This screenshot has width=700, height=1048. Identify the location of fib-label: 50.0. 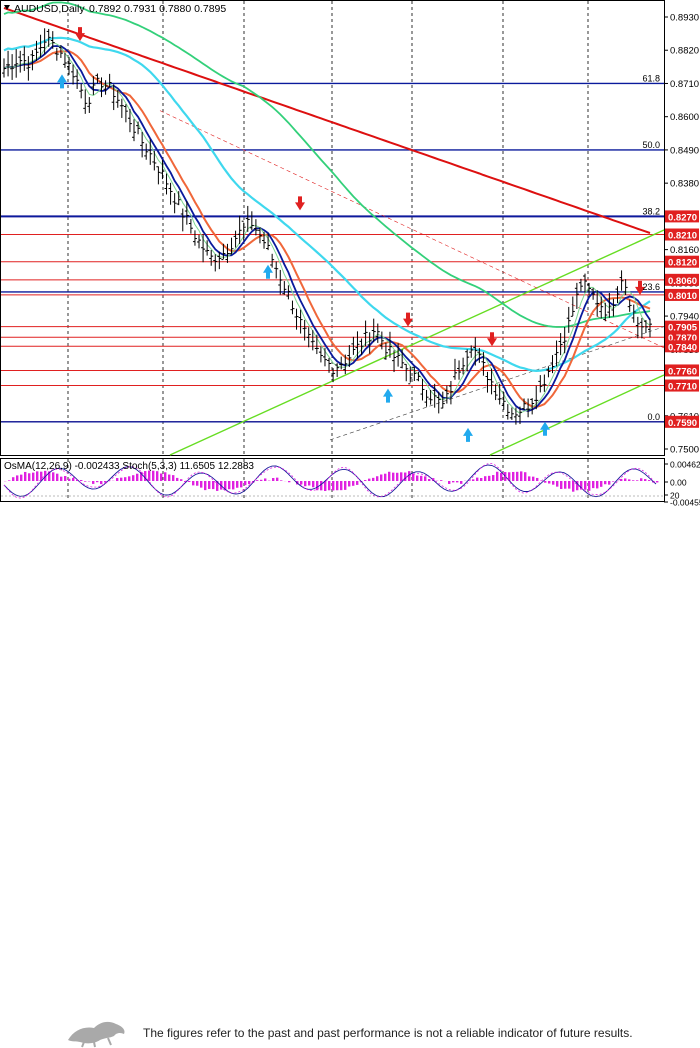
(651, 145).